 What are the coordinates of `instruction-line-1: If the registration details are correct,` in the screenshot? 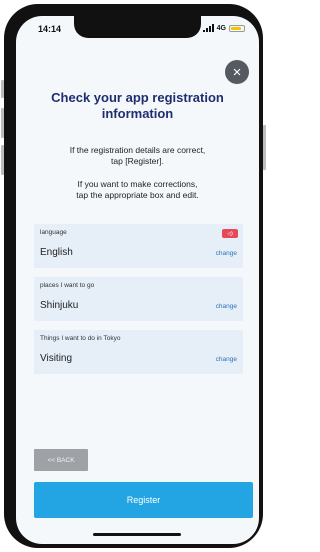 It's located at (137, 150).